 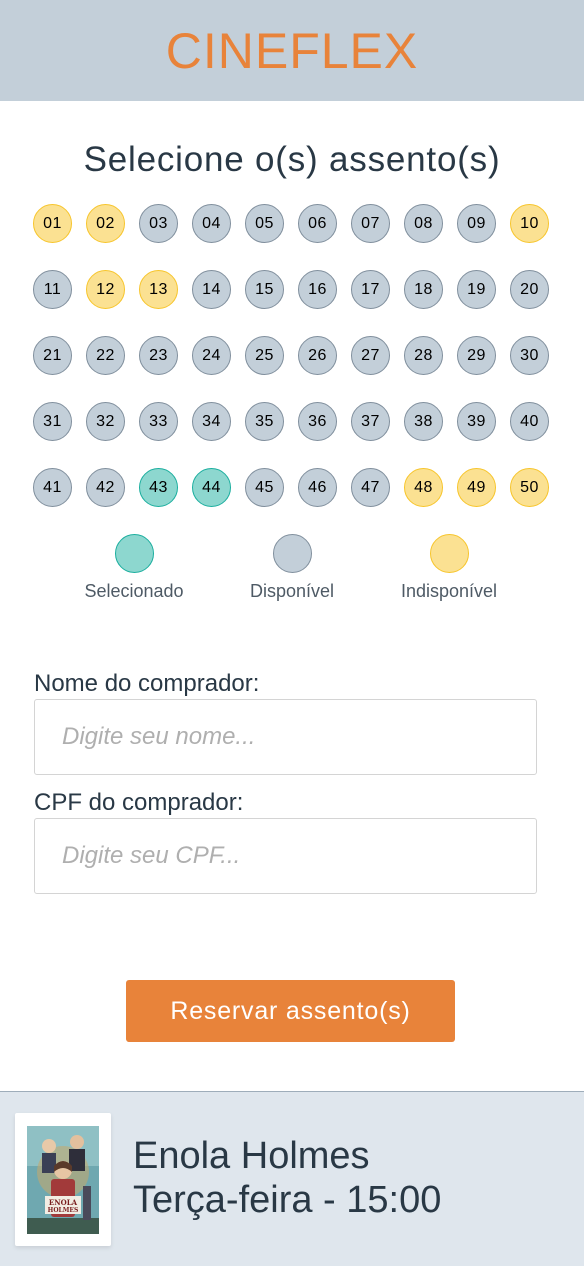 What do you see at coordinates (529, 487) in the screenshot?
I see `seat-50-button: 50` at bounding box center [529, 487].